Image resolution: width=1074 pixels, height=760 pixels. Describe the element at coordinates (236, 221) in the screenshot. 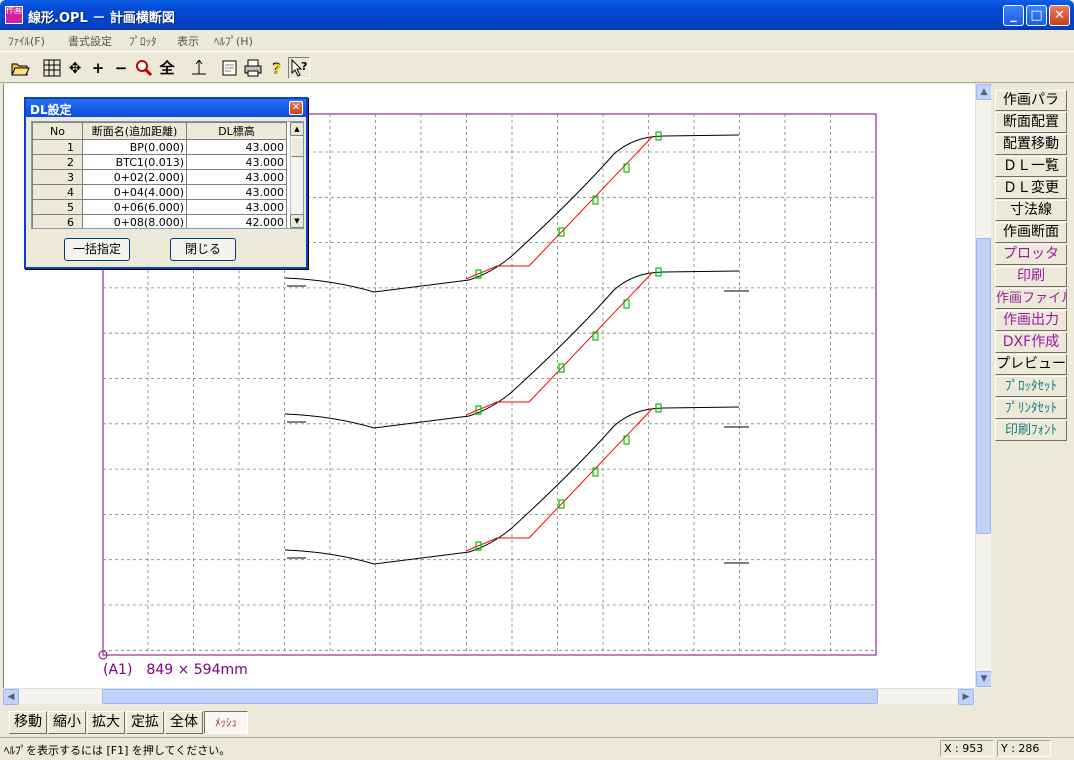

I see `dl-elevation-cell: 42.000` at that location.